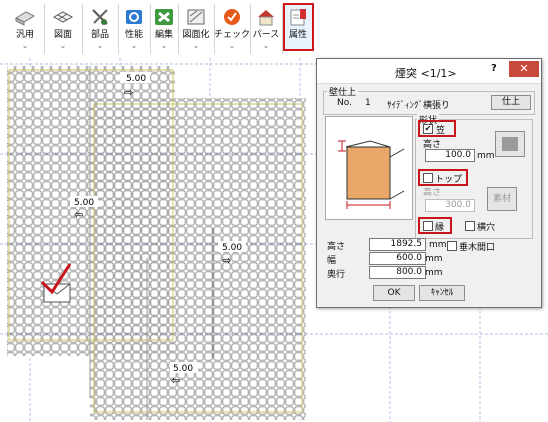 The image size is (548, 422). I want to click on edge-label: 縁, so click(440, 228).